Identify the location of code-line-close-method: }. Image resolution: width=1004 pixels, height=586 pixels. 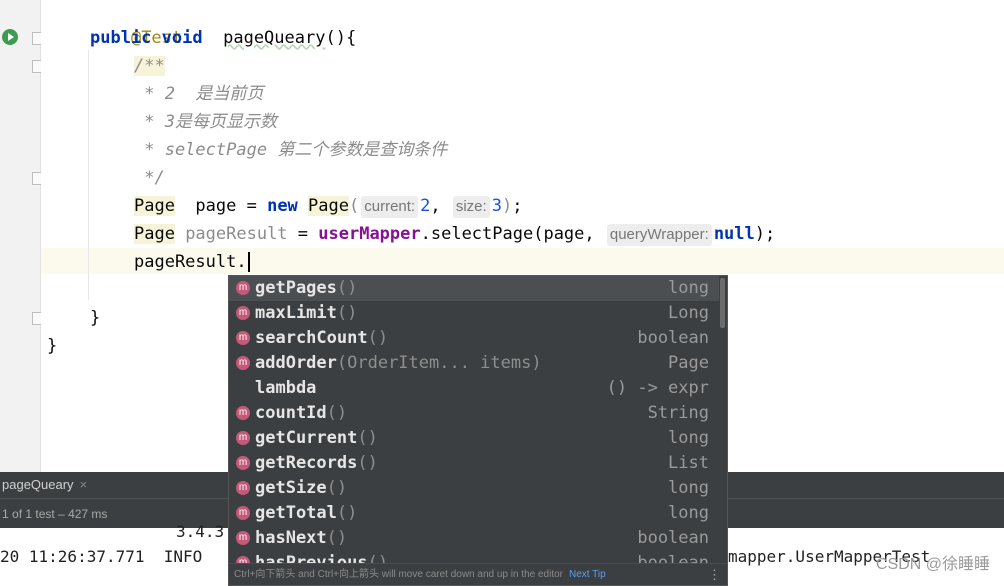
(95, 318).